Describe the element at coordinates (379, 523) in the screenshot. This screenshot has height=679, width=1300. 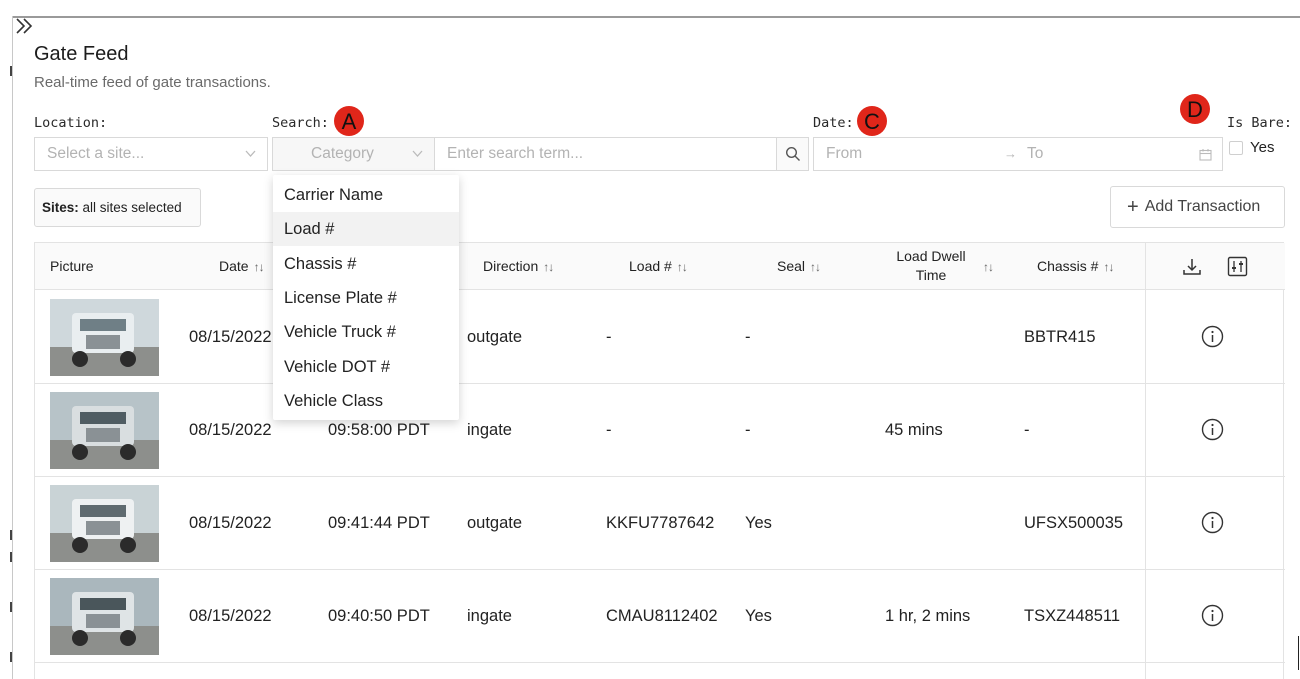
I see `cell-time: 09:41:44 PDT` at that location.